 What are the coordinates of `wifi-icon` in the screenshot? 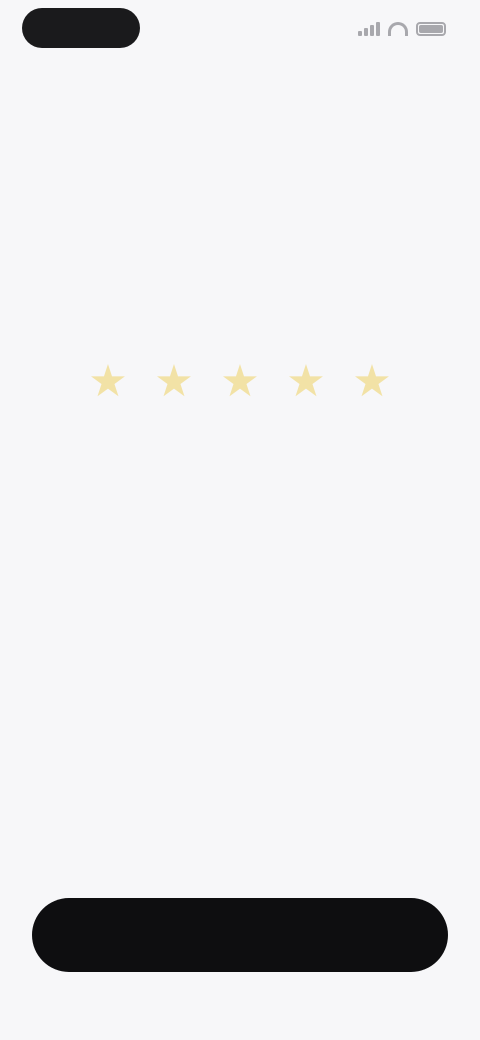 It's located at (398, 29).